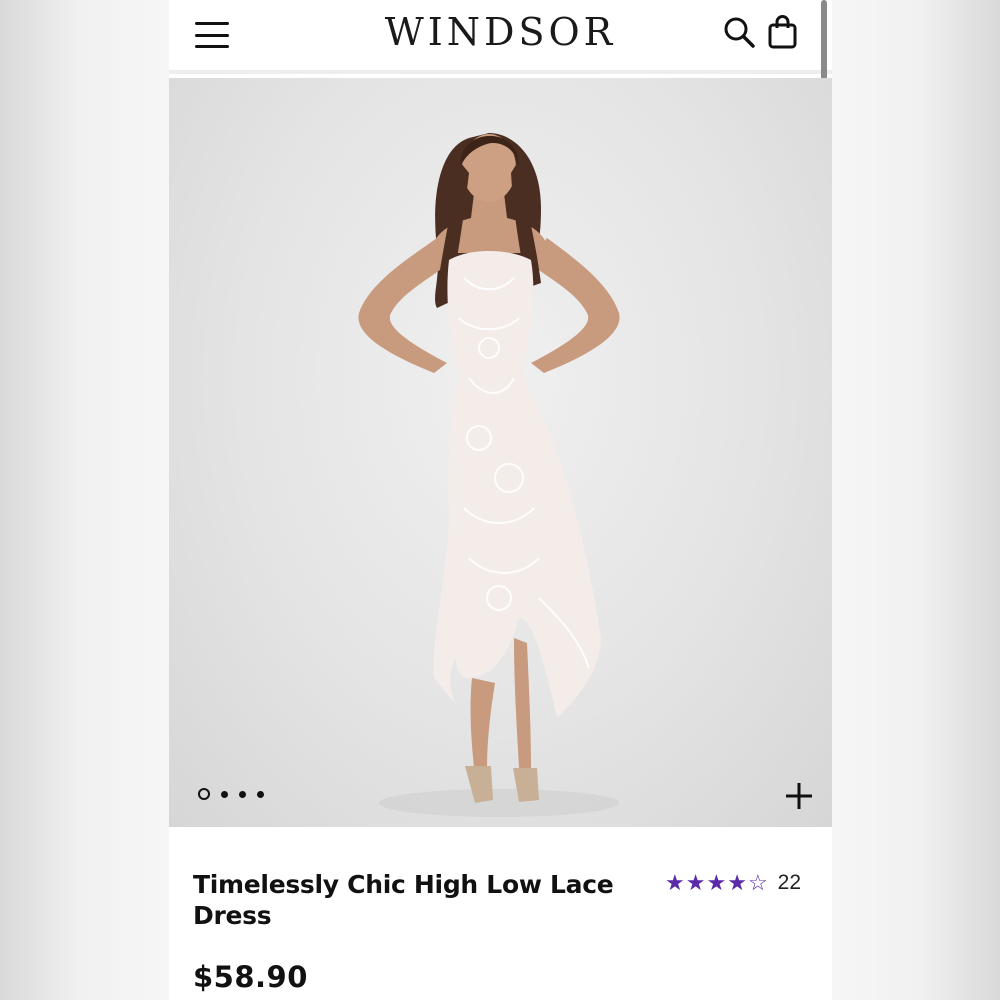 The height and width of the screenshot is (1000, 1000). What do you see at coordinates (783, 32) in the screenshot?
I see `shopping-bag-icon` at bounding box center [783, 32].